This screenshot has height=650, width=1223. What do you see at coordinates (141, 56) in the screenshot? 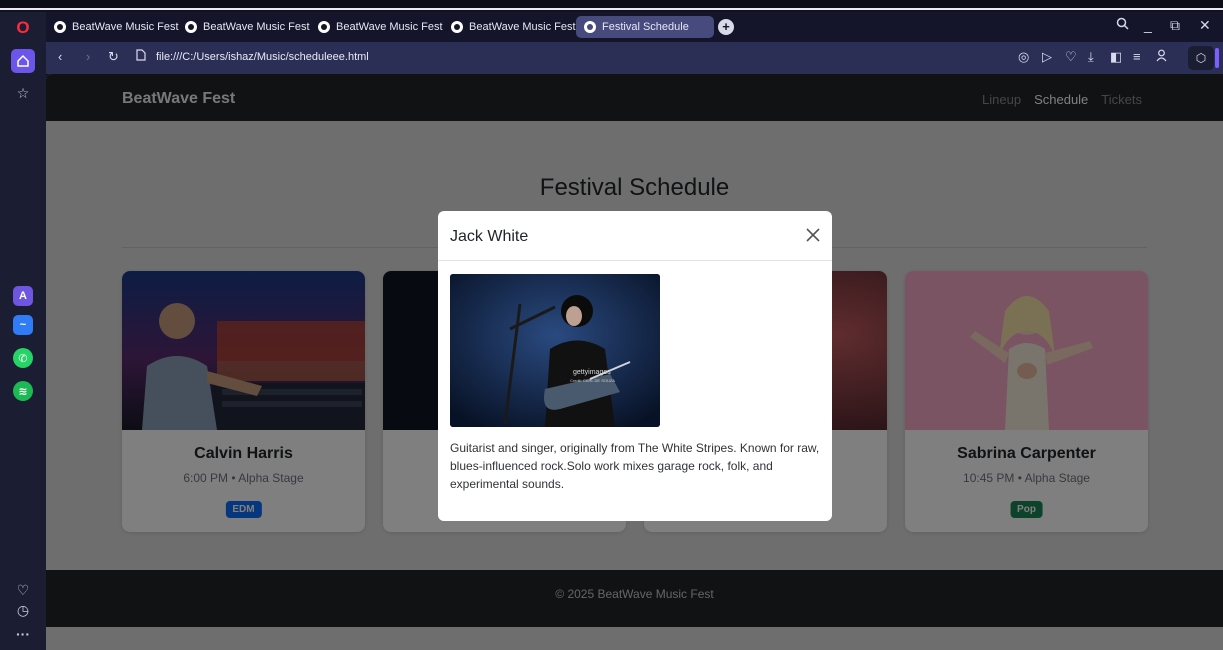
I see `file-icon` at bounding box center [141, 56].